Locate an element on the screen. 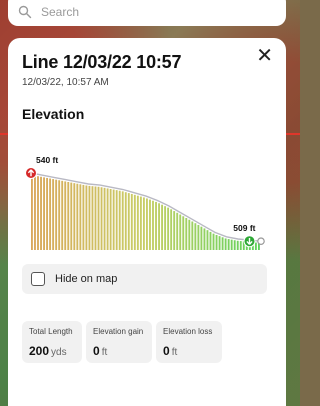 This screenshot has width=320, height=406. hide-on-map-toggle: Hide on map is located at coordinates (144, 279).